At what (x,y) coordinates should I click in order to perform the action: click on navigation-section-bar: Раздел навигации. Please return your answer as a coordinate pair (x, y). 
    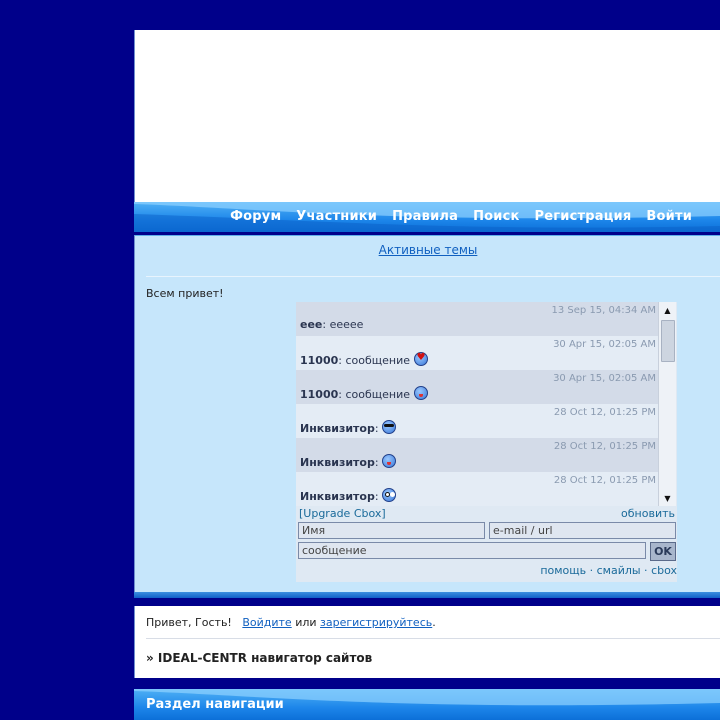
    Looking at the image, I should click on (427, 704).